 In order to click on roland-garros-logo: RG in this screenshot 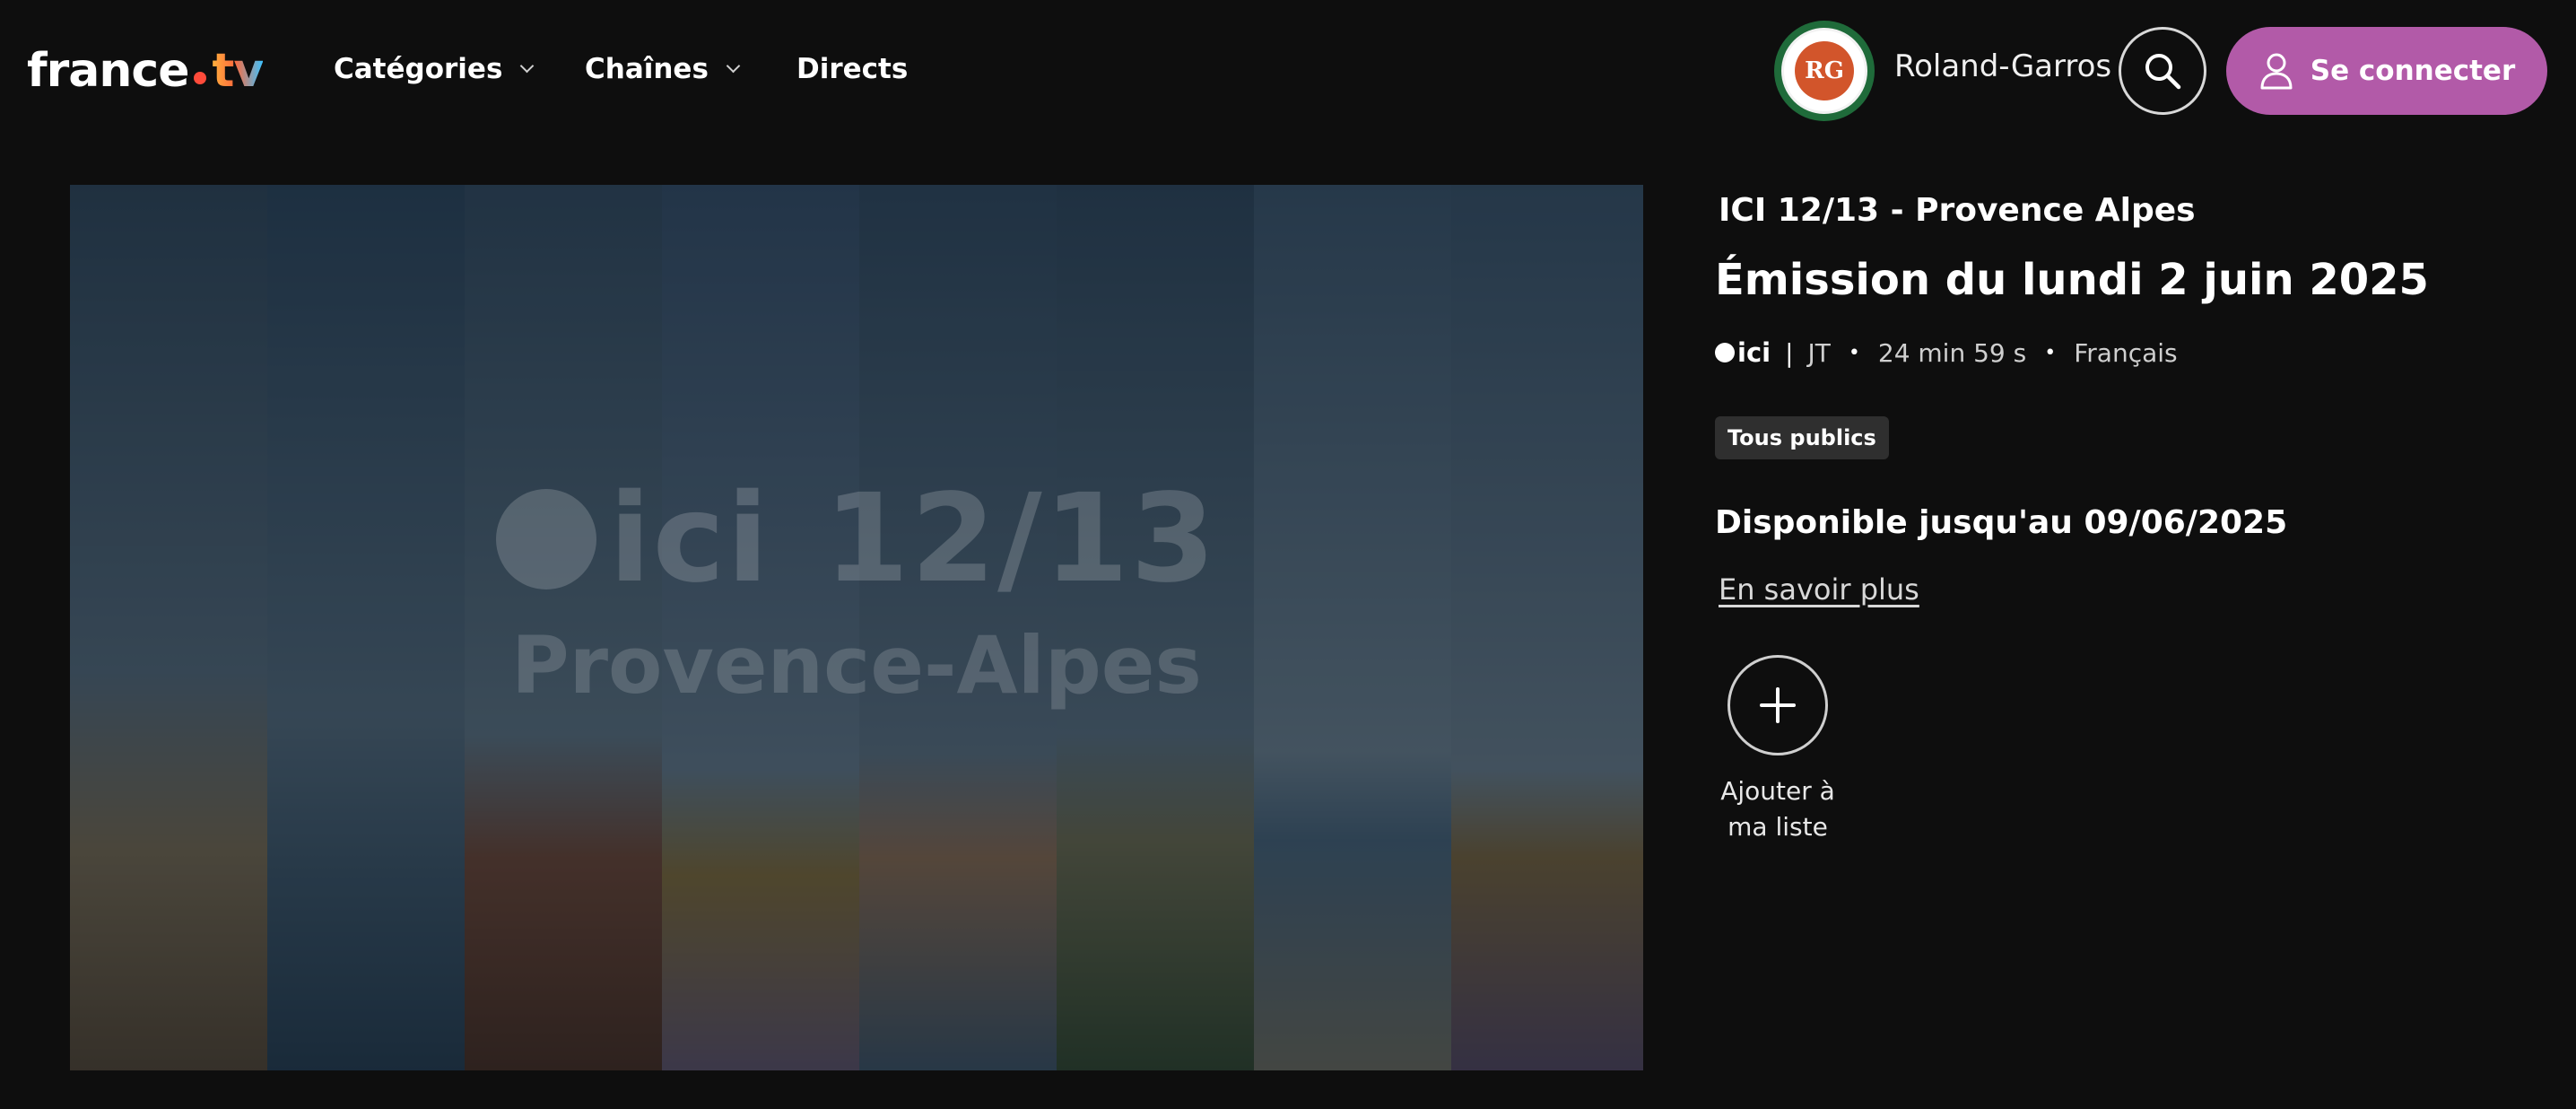, I will do `click(1824, 71)`.